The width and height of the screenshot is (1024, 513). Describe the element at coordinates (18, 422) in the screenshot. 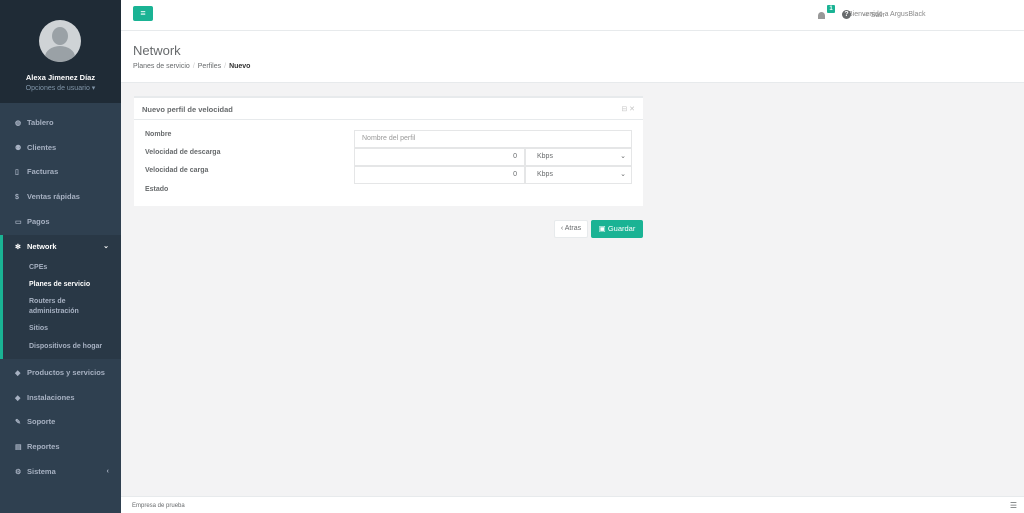

I see `wrench-icon: ✎` at that location.